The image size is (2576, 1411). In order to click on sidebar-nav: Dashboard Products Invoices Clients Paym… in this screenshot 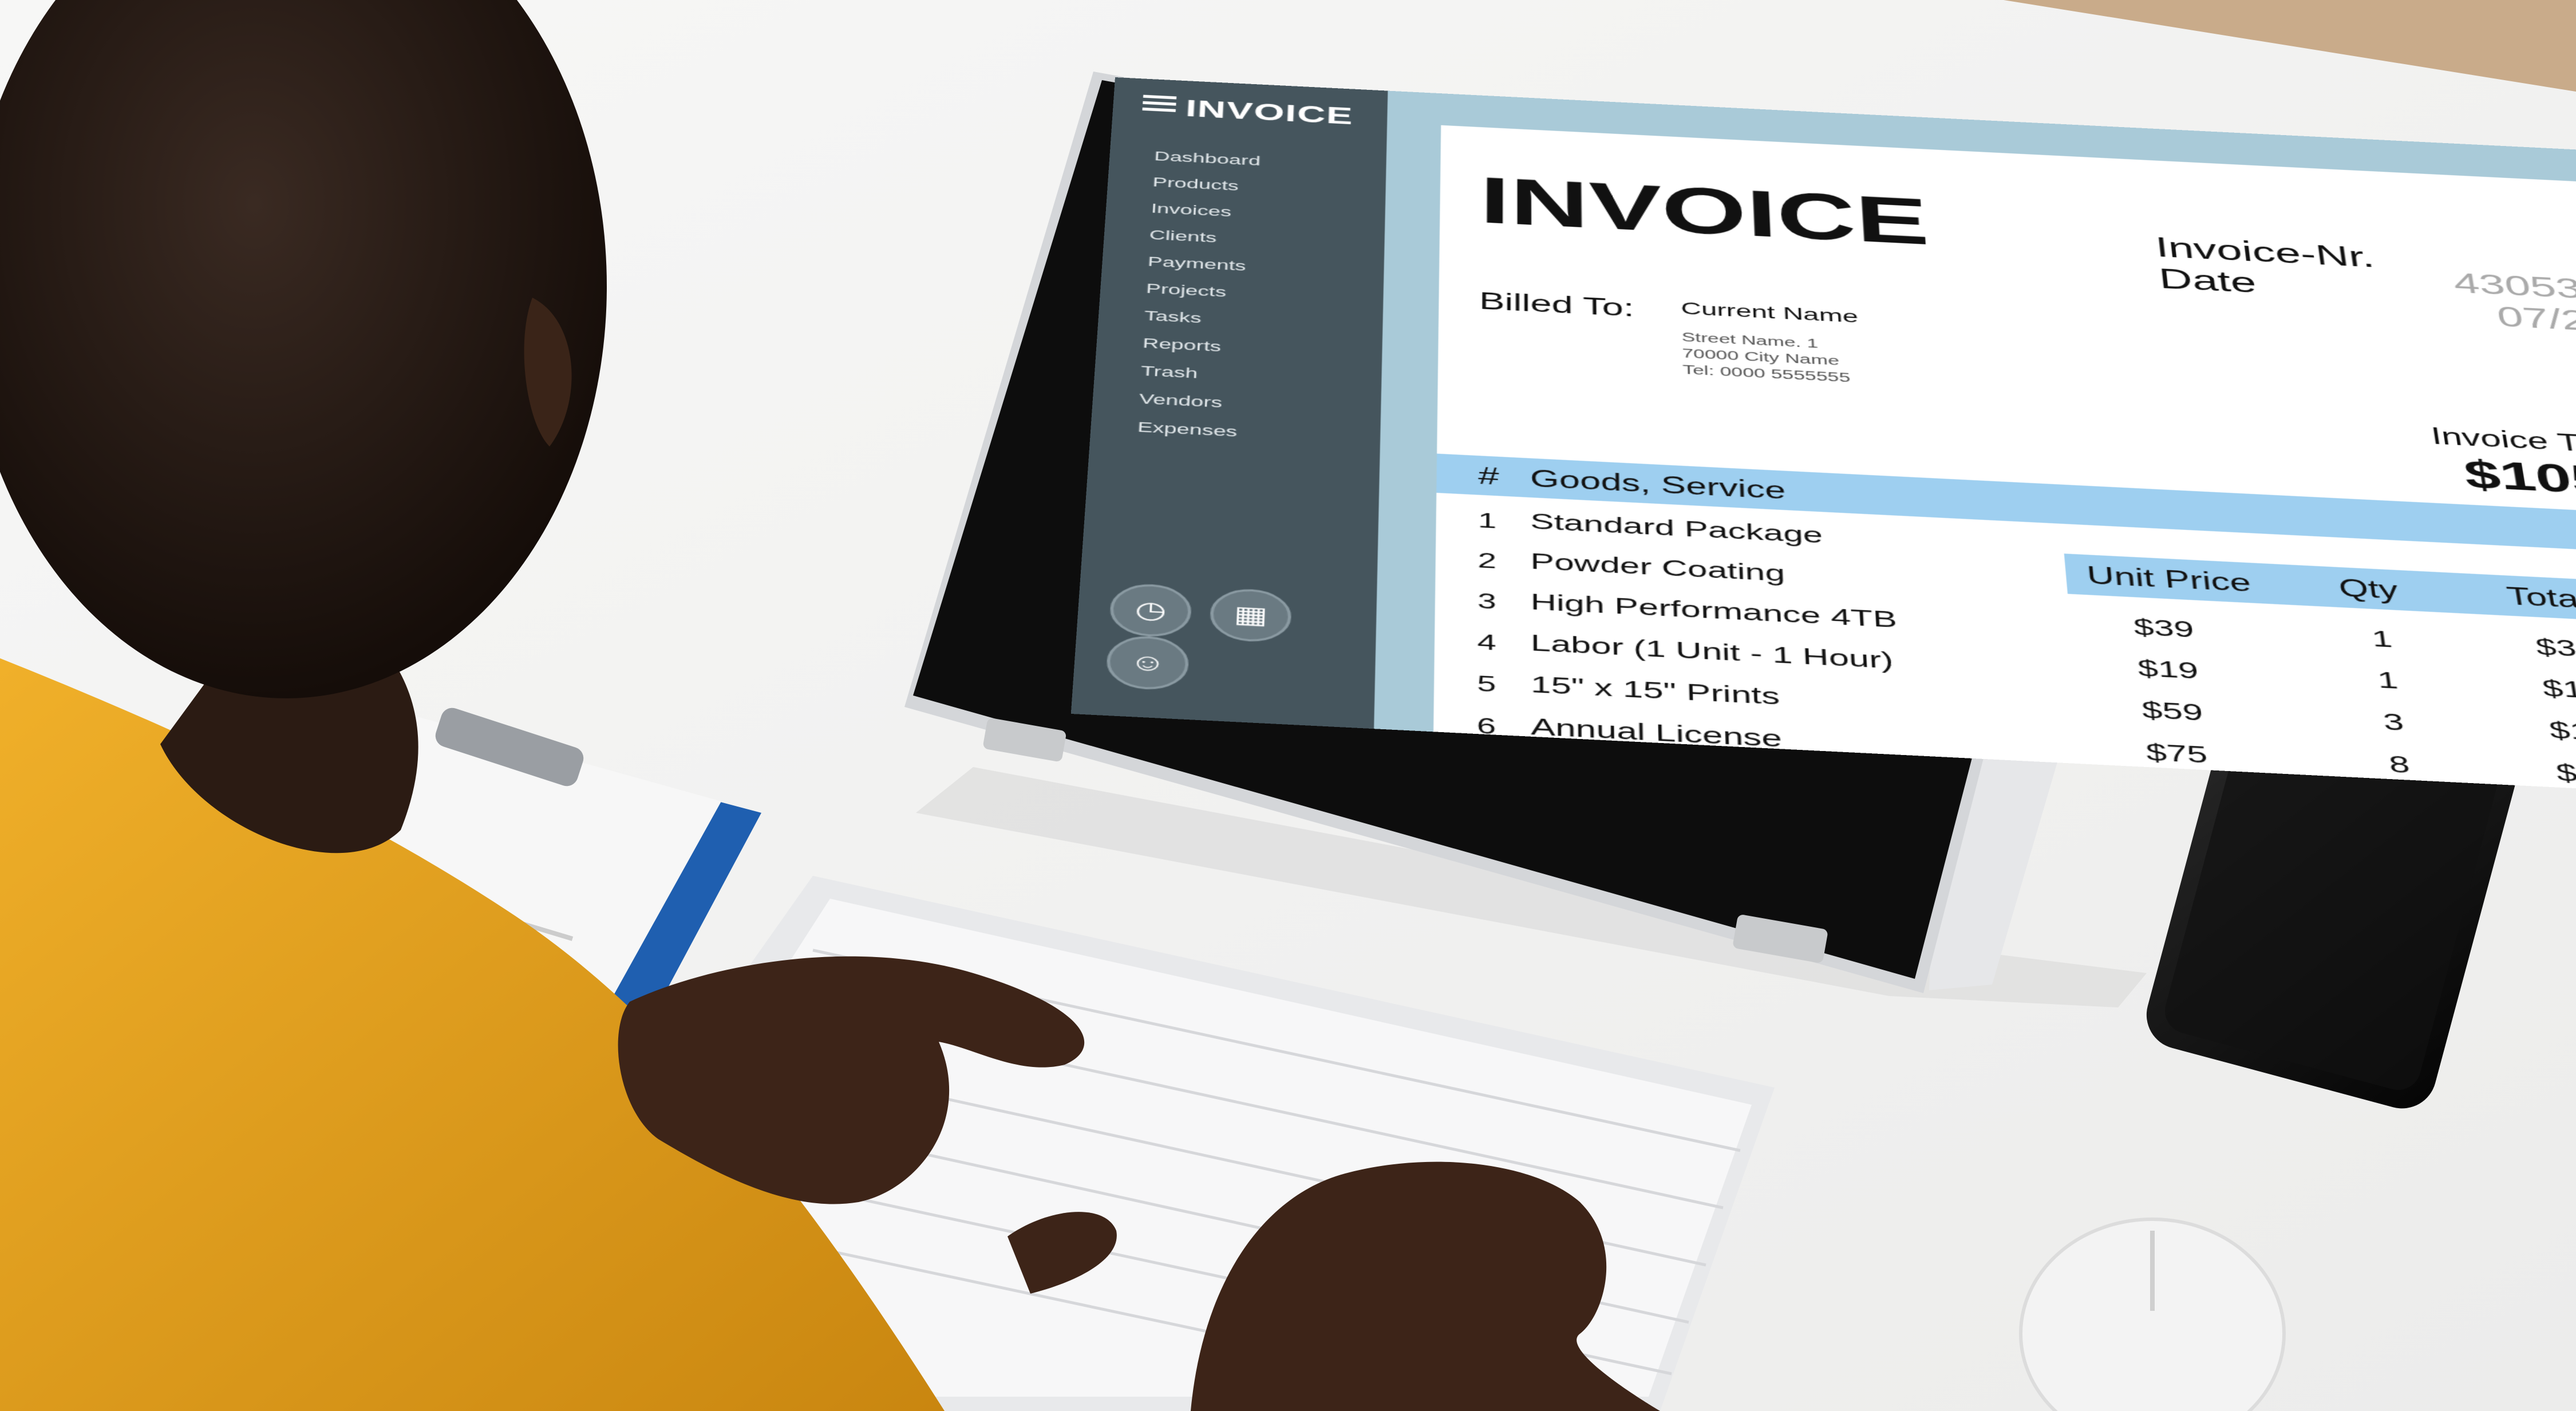, I will do `click(1199, 295)`.